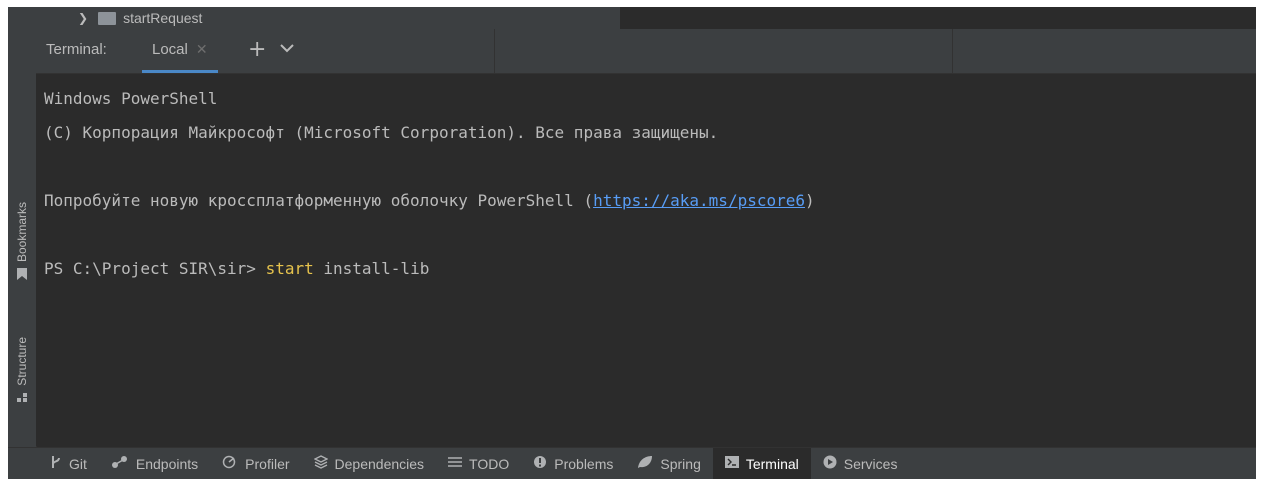 This screenshot has width=1261, height=479. I want to click on folder-icon, so click(107, 18).